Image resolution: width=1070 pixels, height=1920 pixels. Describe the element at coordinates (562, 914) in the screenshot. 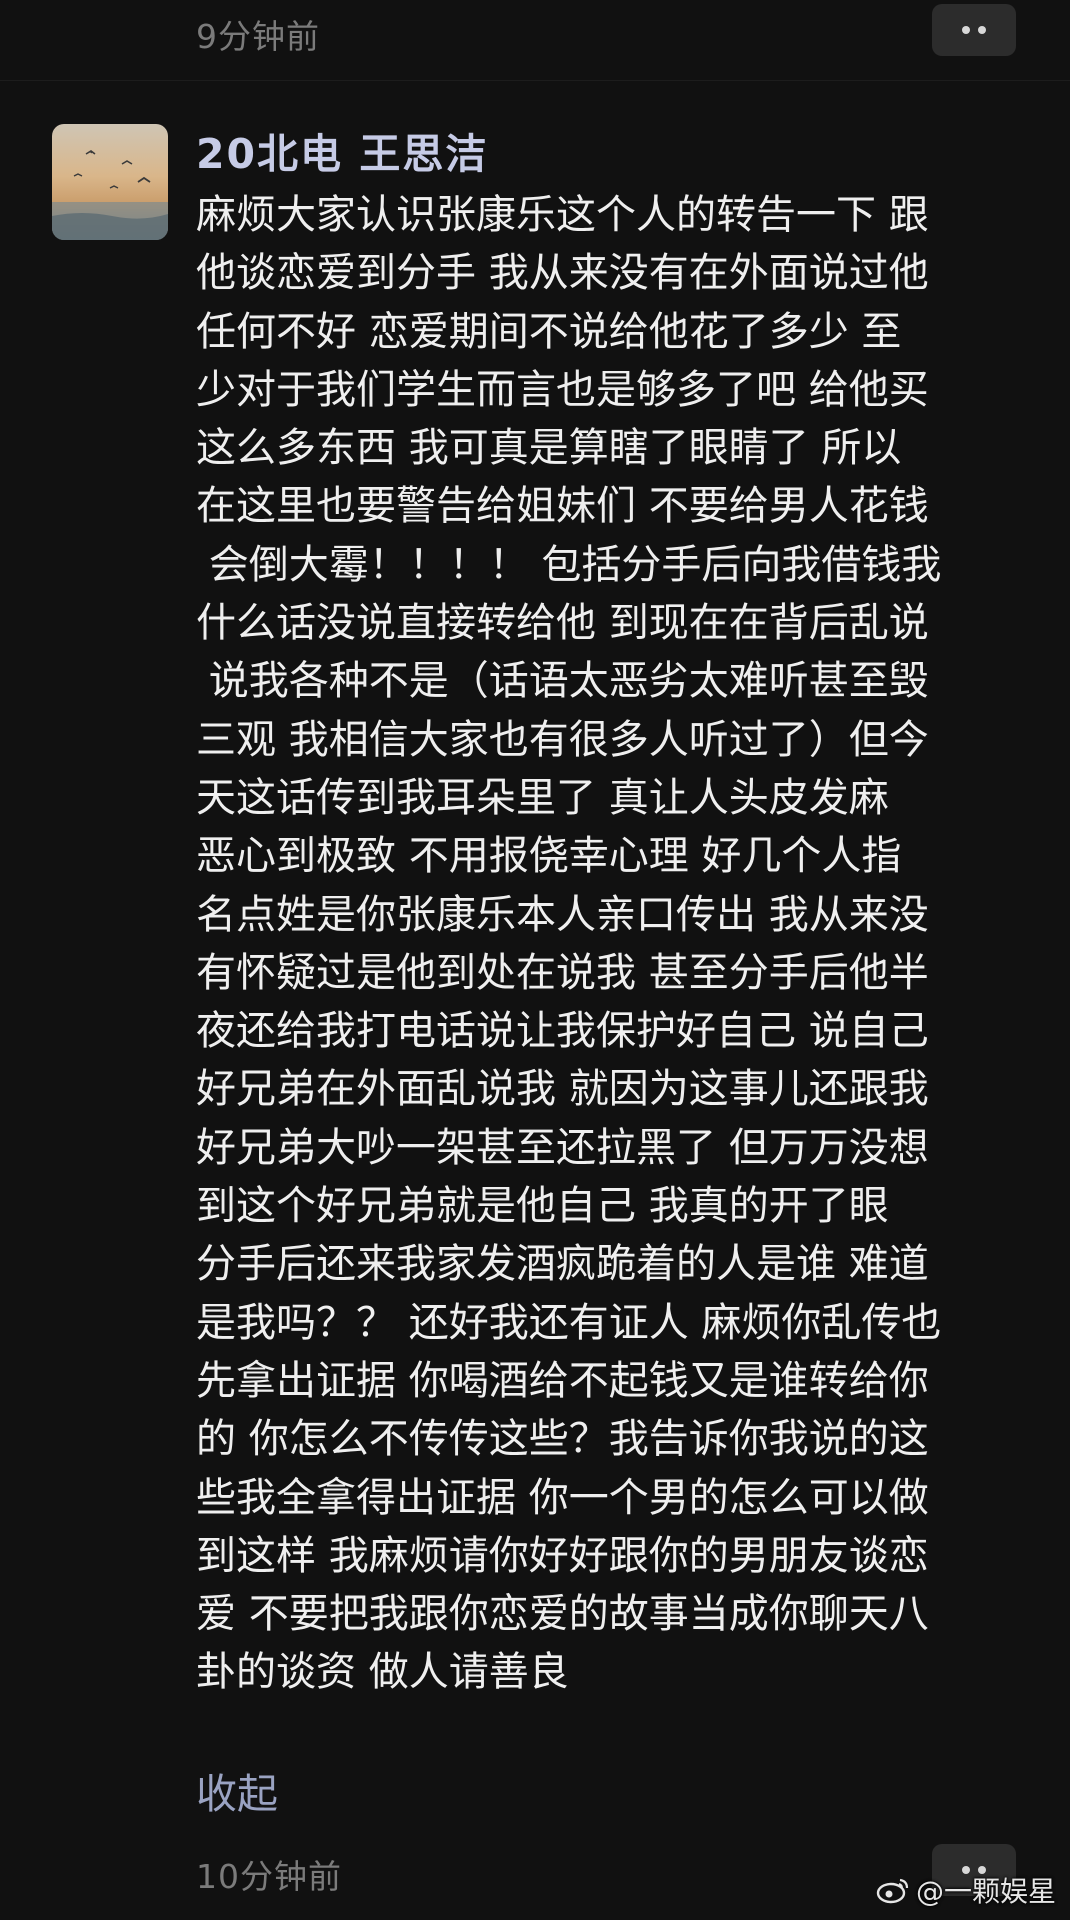

I see `comment-text-line: 名点姓是你张康乐本人亲口传出 我从来没` at that location.